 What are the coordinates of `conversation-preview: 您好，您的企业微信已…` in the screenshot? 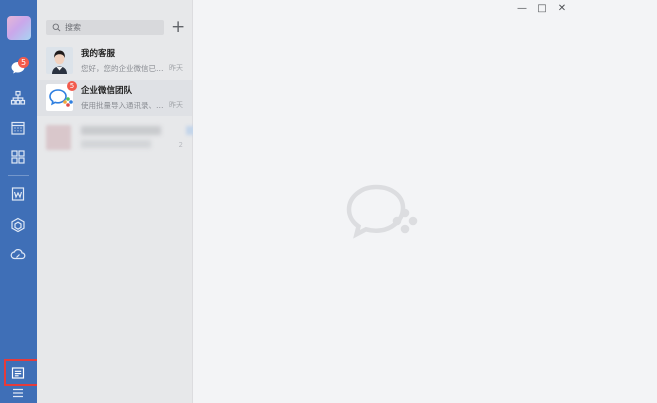 It's located at (122, 68).